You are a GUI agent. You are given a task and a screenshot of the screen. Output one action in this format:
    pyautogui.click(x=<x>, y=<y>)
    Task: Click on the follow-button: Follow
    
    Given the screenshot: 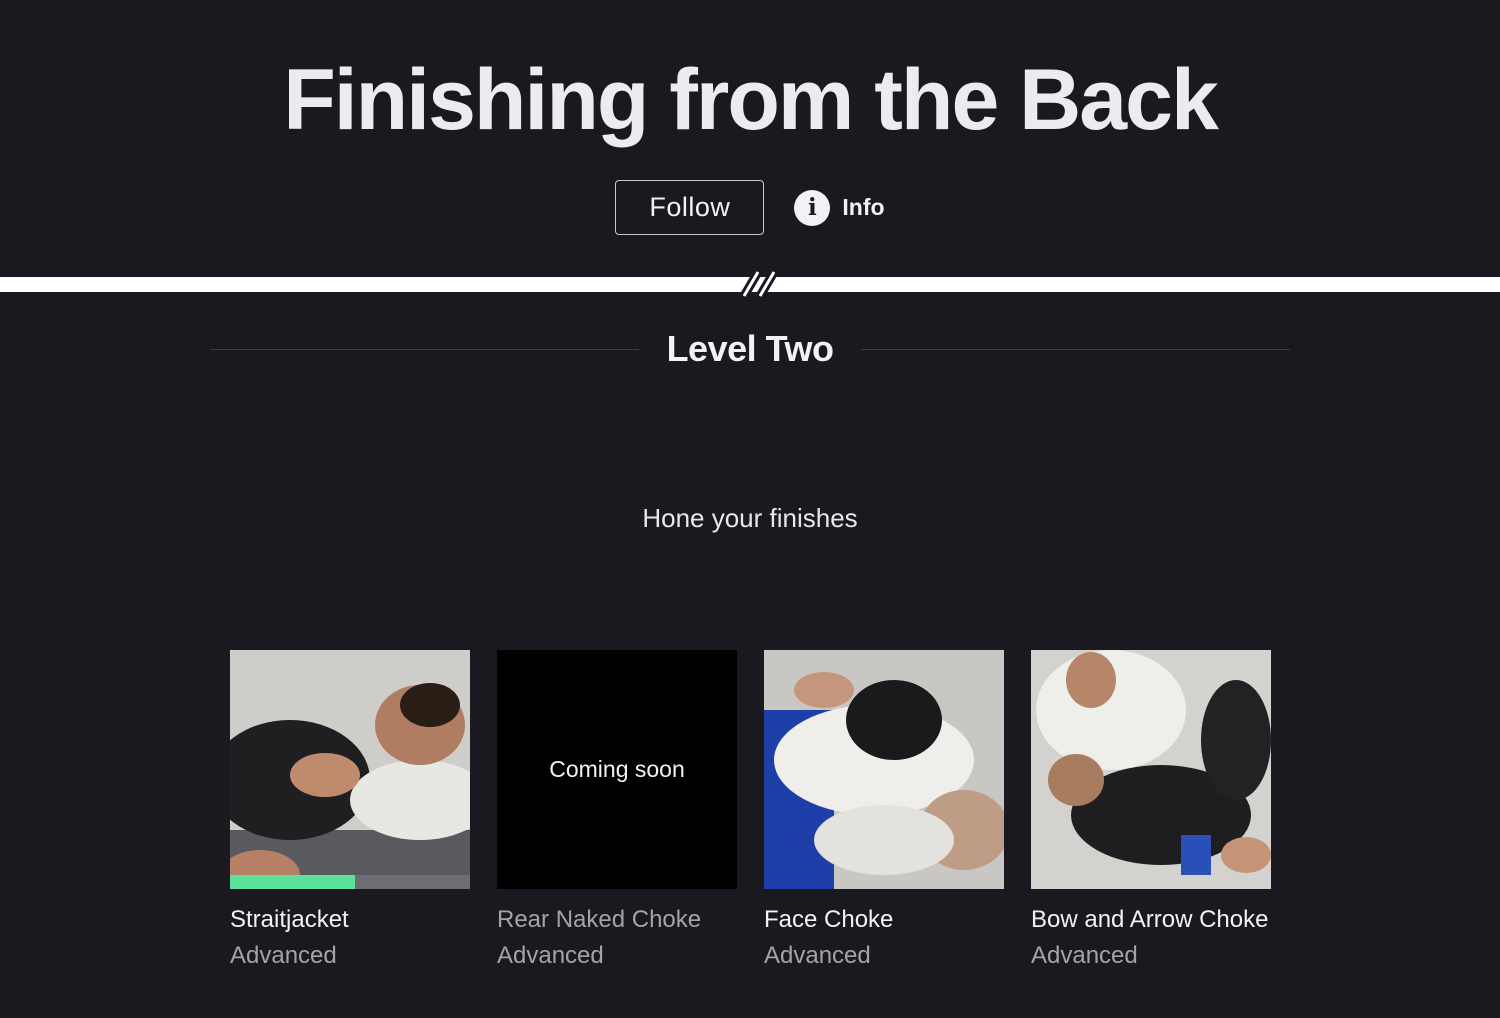 What is the action you would take?
    pyautogui.click(x=690, y=207)
    